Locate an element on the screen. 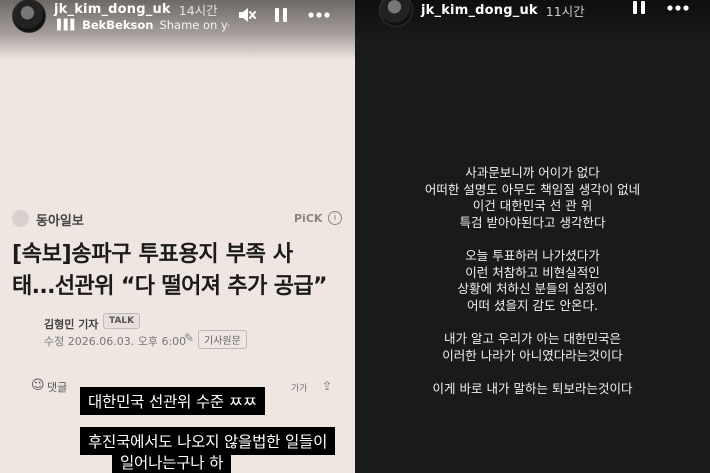 Image resolution: width=710 pixels, height=473 pixels. text-line: 이게 바로 내가 말하는 퇴보라는것이다 is located at coordinates (532, 388).